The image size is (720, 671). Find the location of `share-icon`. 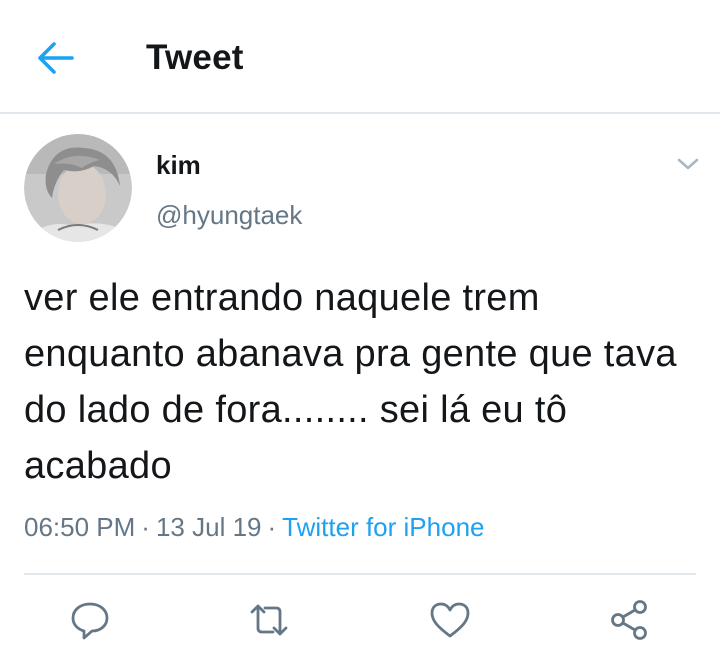

share-icon is located at coordinates (630, 620).